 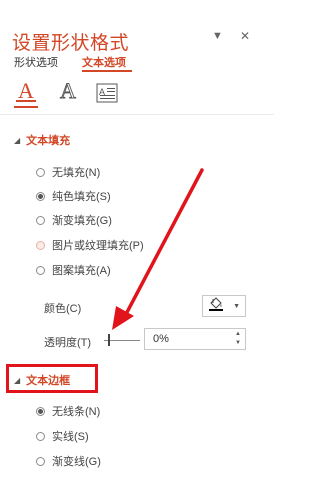 I want to click on option-label: 无线条(N), so click(x=76, y=412).